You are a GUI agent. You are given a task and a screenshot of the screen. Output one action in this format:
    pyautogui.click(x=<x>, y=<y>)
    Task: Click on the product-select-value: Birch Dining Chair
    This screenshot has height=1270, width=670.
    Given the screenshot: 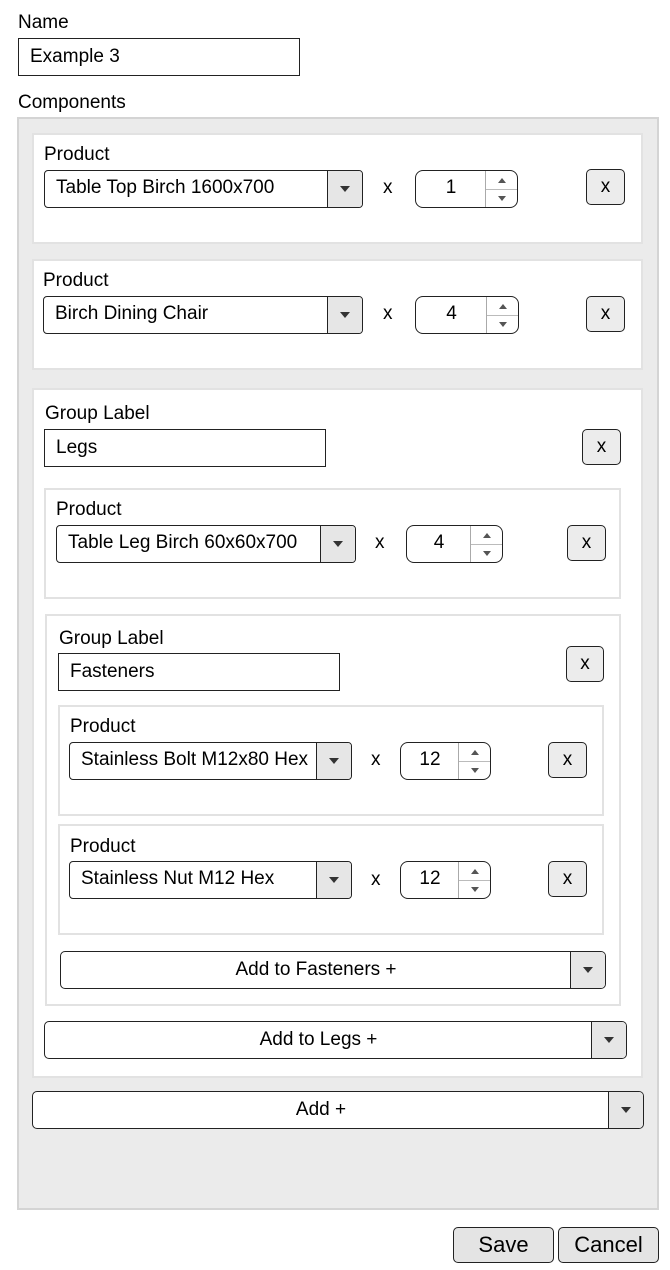 What is the action you would take?
    pyautogui.click(x=132, y=313)
    